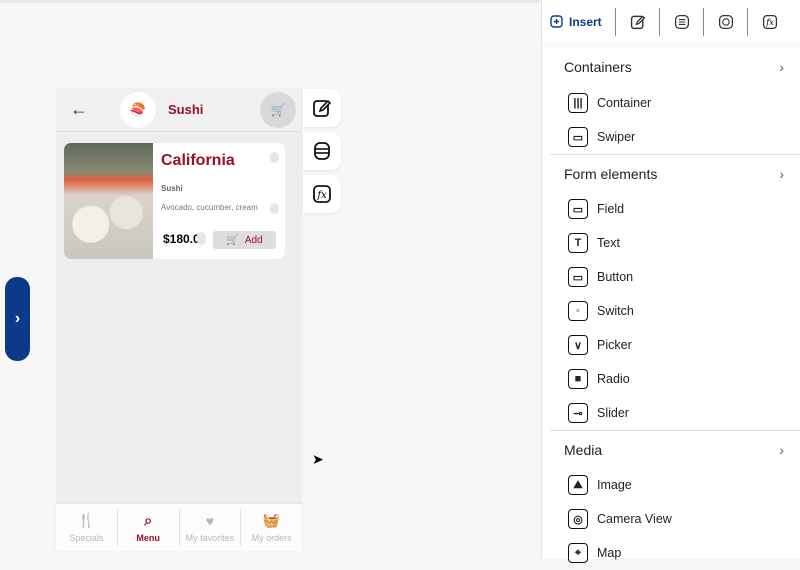 This screenshot has height=570, width=800. I want to click on section-header-form-elements: Form elements ›, so click(675, 173).